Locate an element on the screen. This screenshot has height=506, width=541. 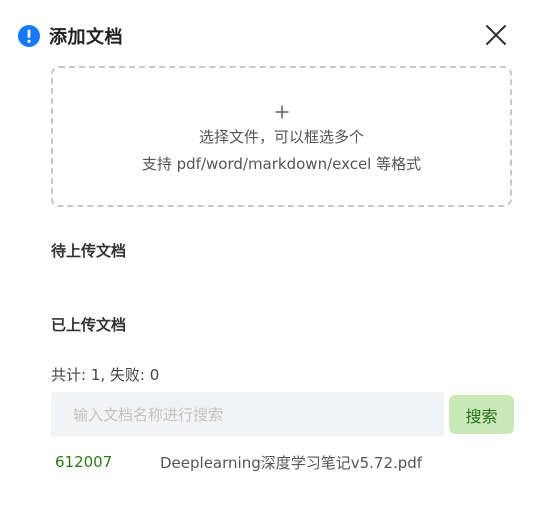
upload-instruction: 选择文件，可以框选多个 is located at coordinates (281, 136).